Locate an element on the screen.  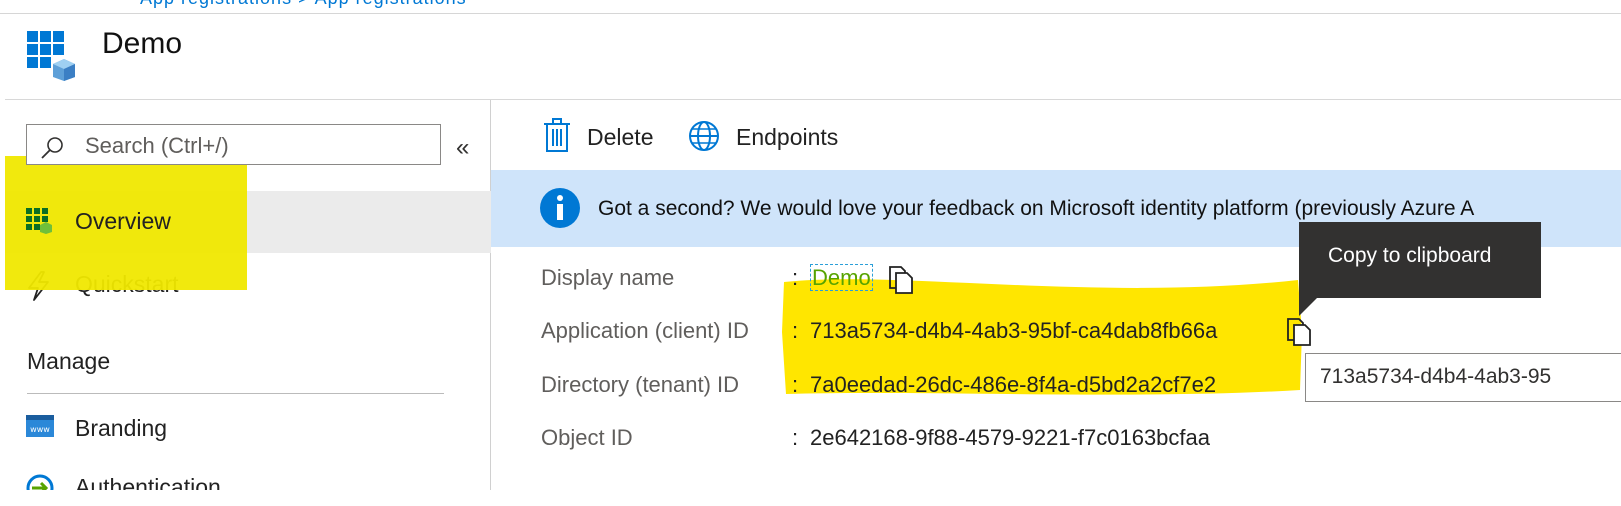
display-name-link: Demo is located at coordinates (841, 277).